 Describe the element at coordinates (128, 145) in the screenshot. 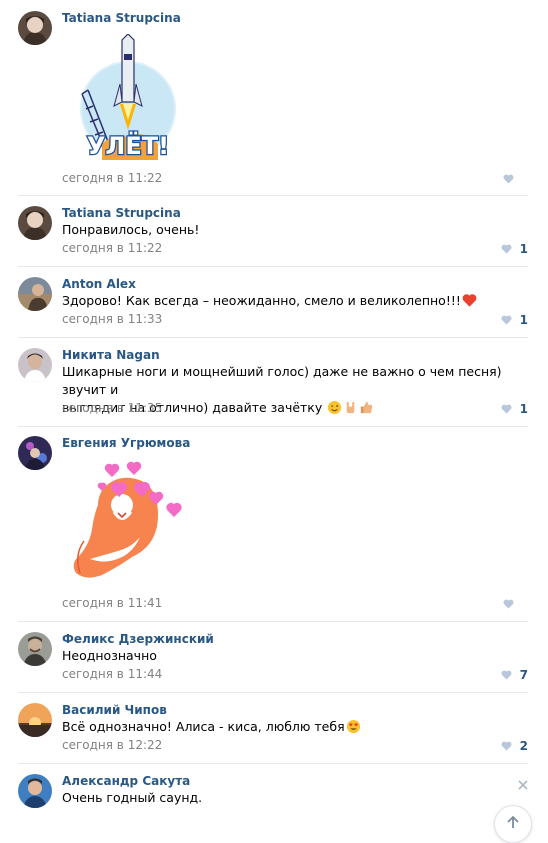

I see `sticker-text: УЛЁТ!` at that location.